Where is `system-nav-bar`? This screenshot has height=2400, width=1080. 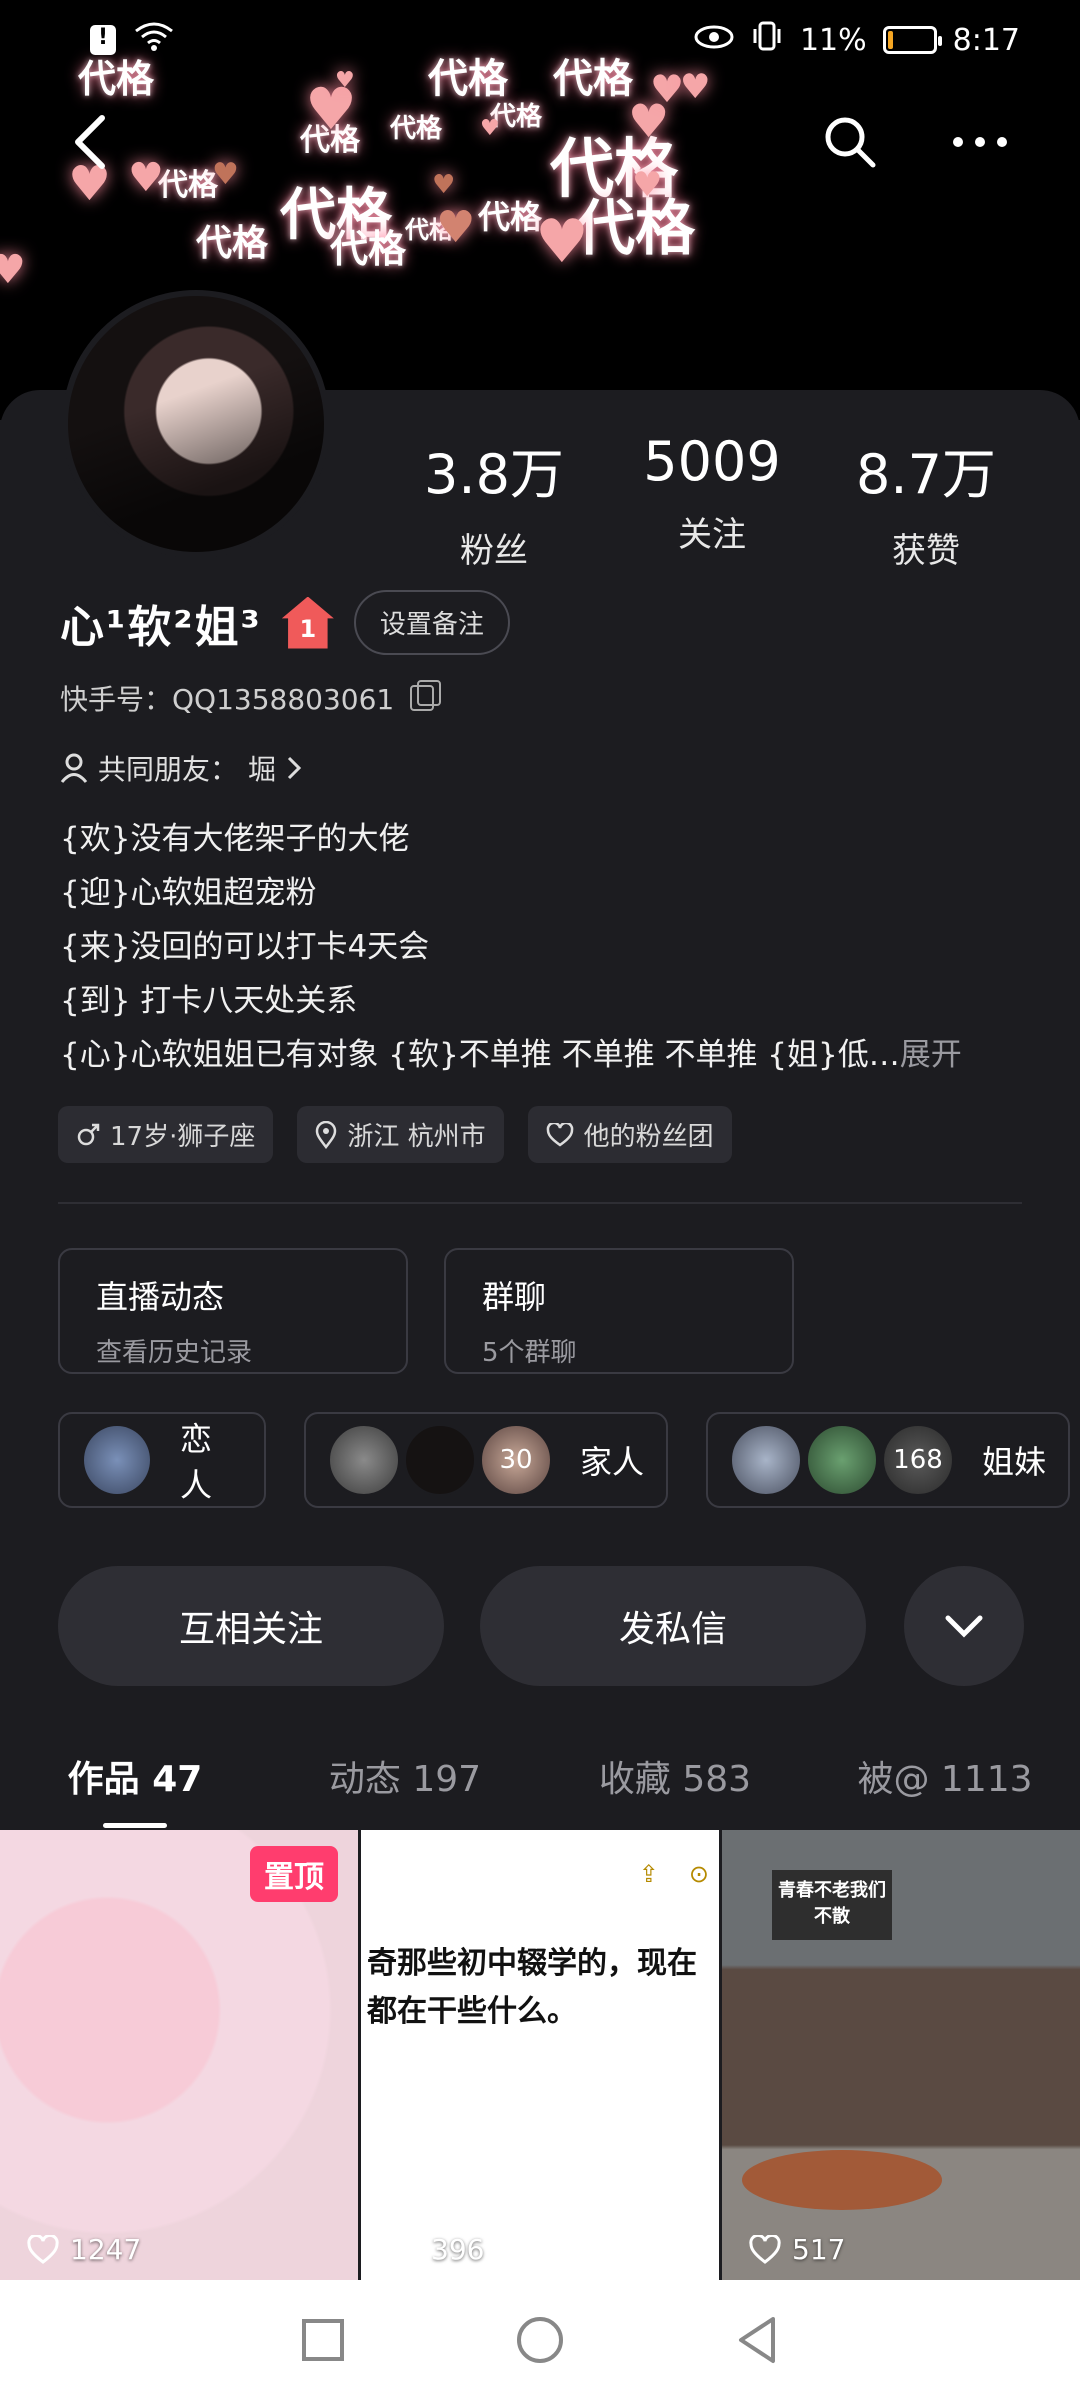
system-nav-bar is located at coordinates (540, 2340).